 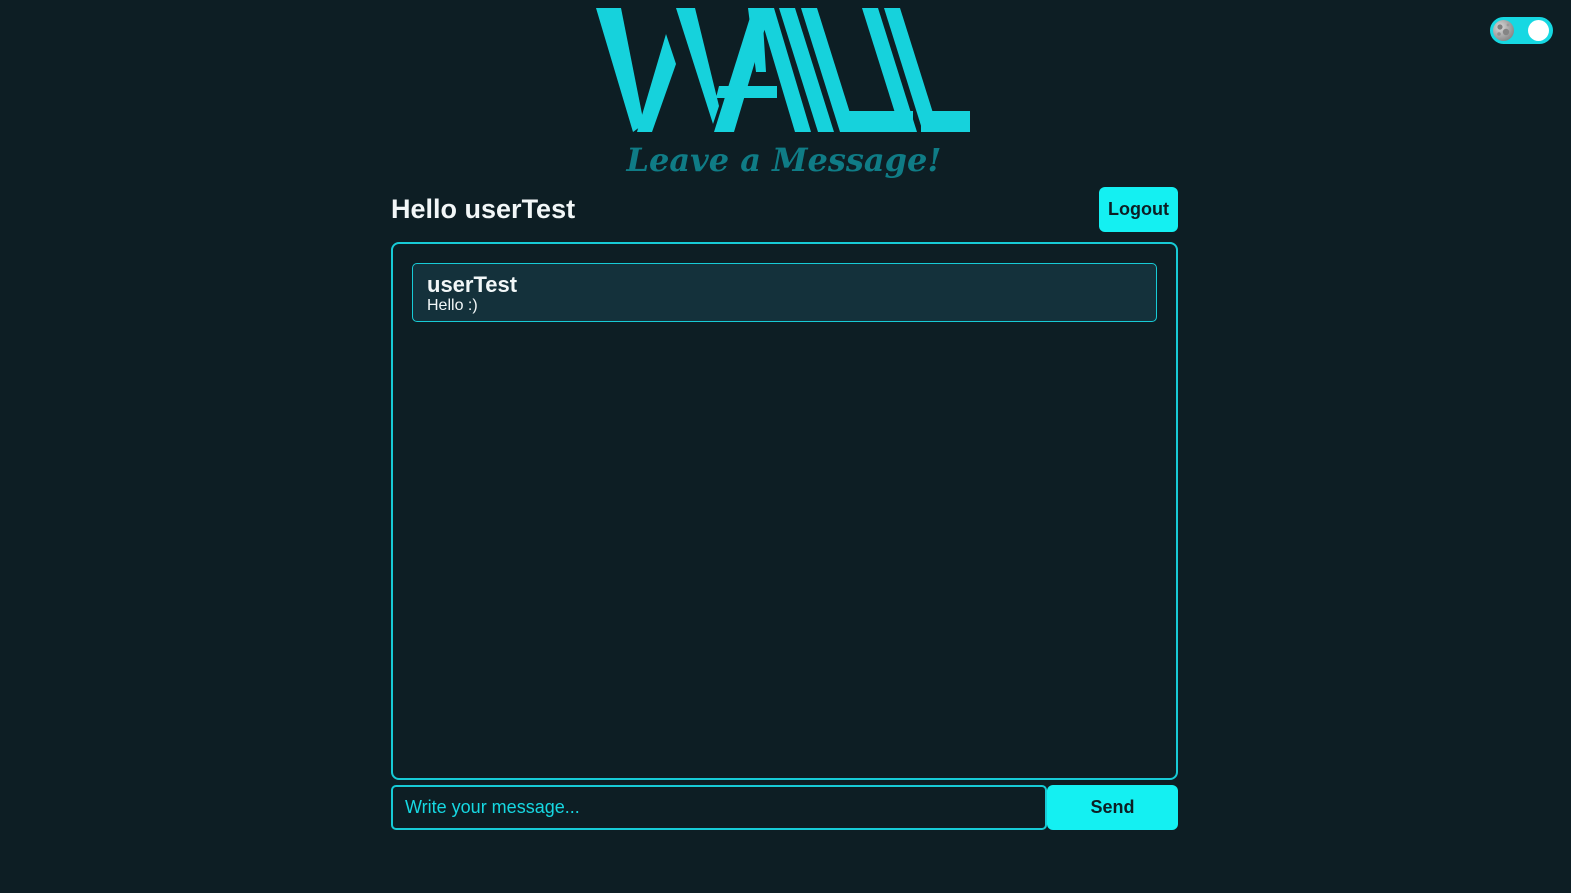 What do you see at coordinates (784, 210) in the screenshot?
I see `header: Hello userTest Logout` at bounding box center [784, 210].